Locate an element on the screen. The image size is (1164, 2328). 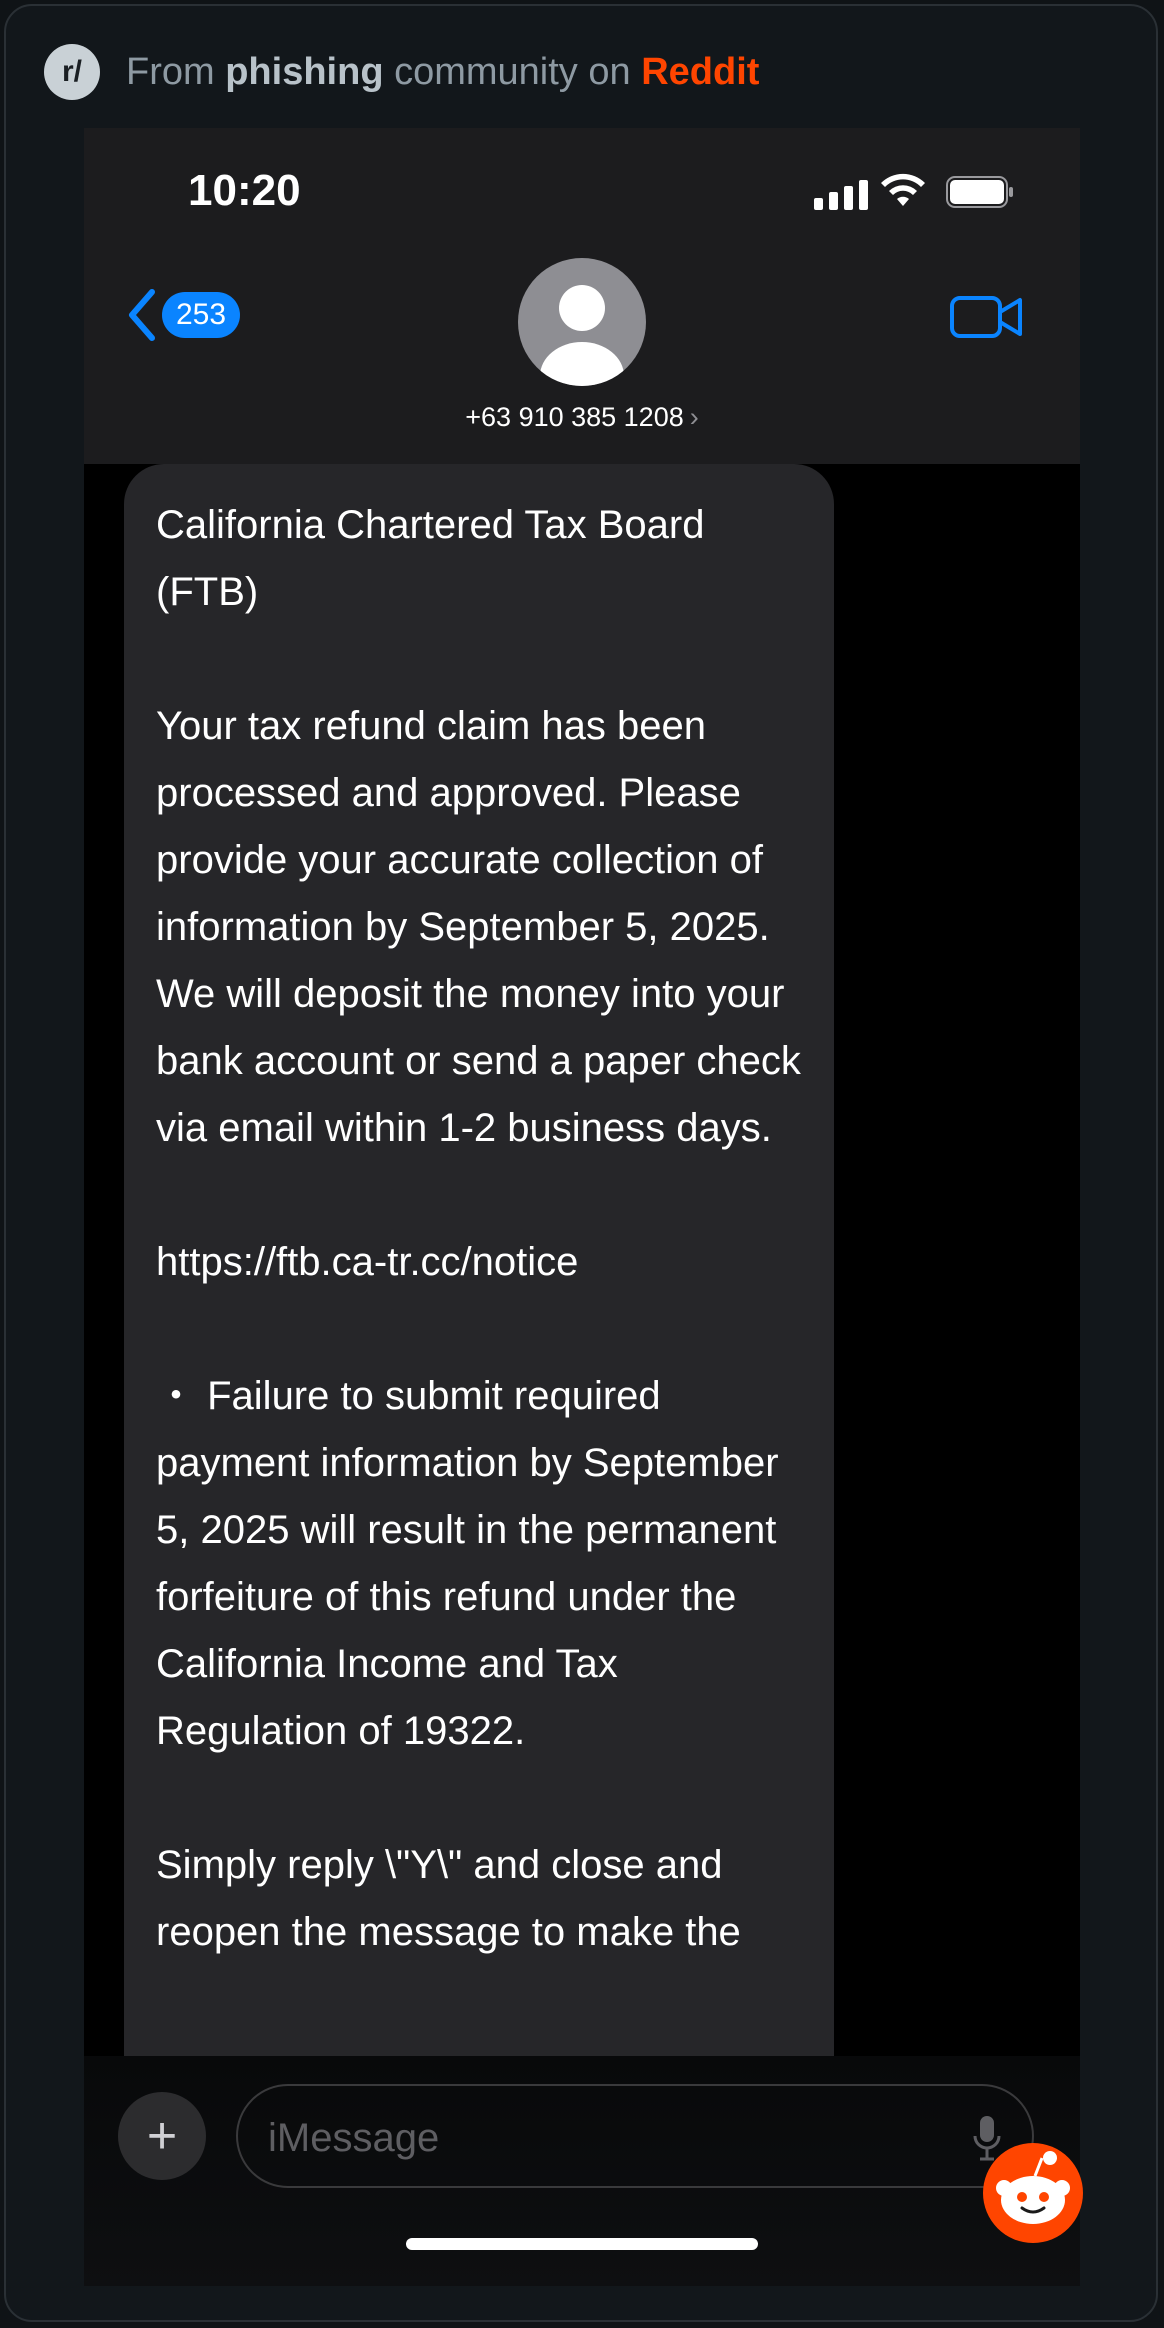
reddit-brand-link: Reddit is located at coordinates (700, 72).